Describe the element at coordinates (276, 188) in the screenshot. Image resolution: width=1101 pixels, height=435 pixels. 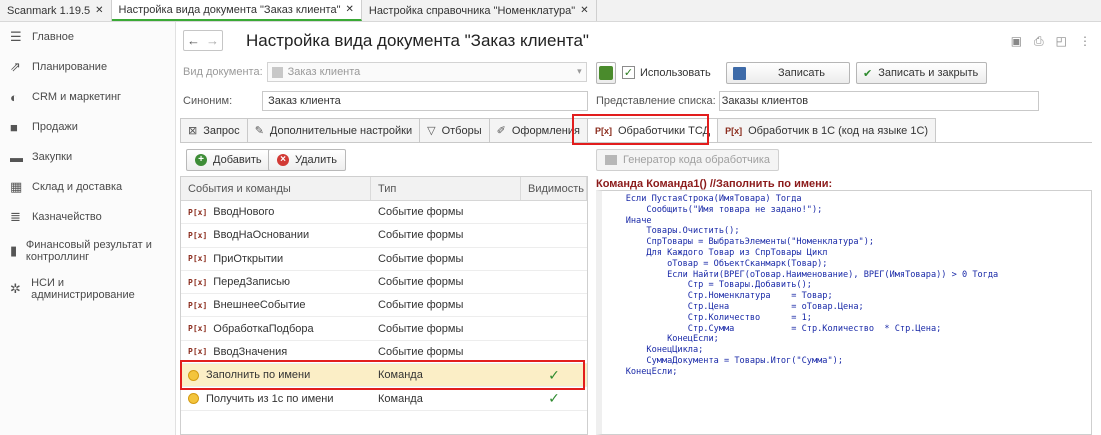
I see `column-header: События и команды` at that location.